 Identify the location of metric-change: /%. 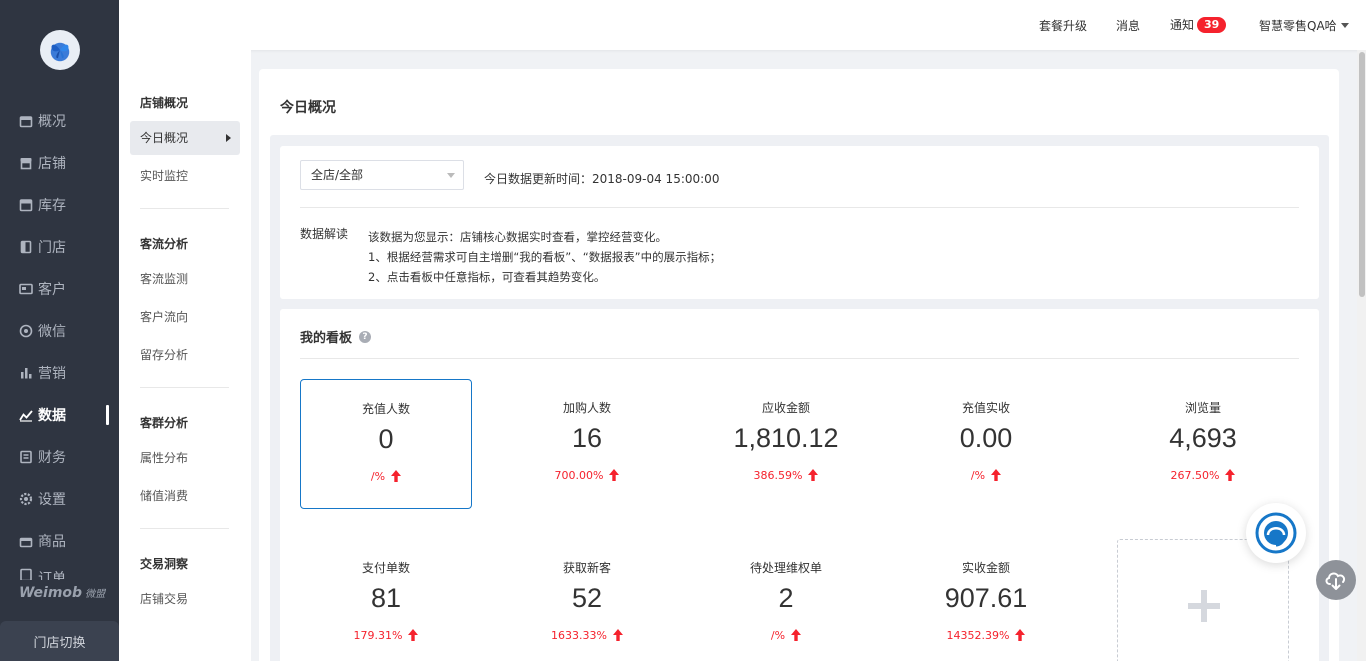
(986, 475).